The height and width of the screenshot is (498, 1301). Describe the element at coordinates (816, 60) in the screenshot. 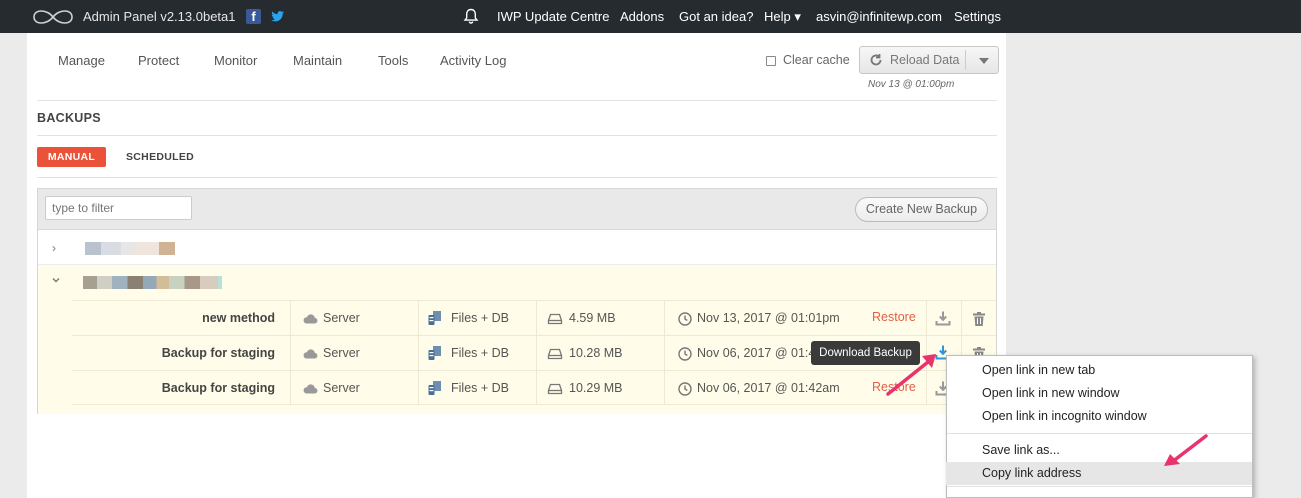

I see `clear-cache-label: Clear cache` at that location.